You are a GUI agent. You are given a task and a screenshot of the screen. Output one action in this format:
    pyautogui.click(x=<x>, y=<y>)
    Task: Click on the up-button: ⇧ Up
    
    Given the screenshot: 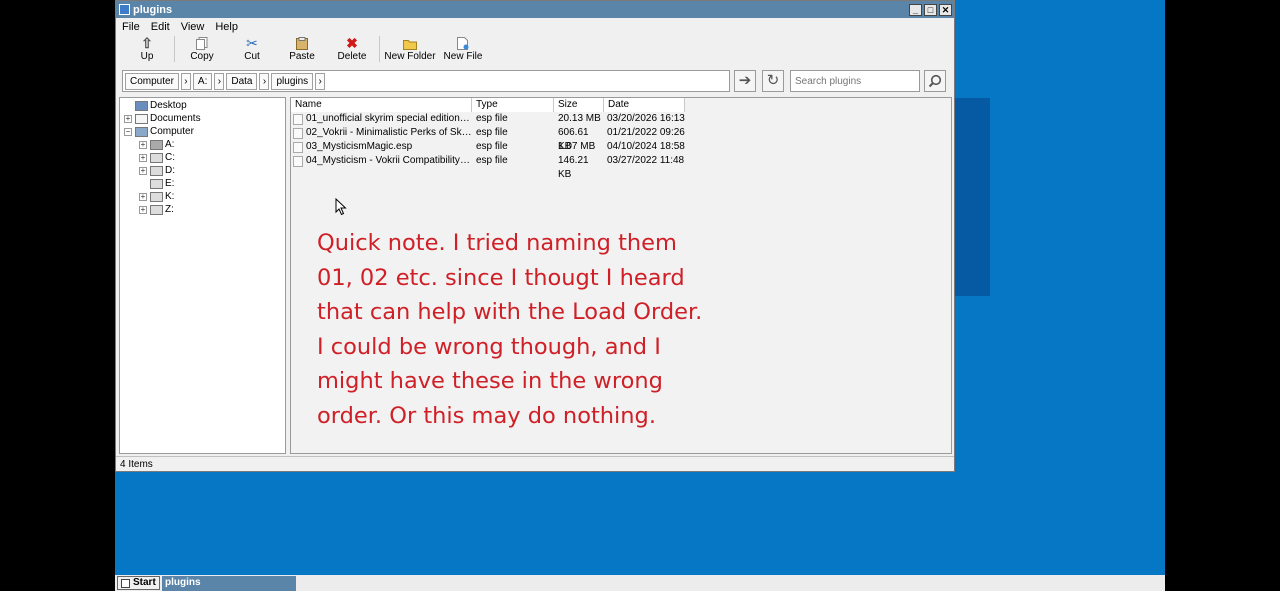 What is the action you would take?
    pyautogui.click(x=147, y=48)
    